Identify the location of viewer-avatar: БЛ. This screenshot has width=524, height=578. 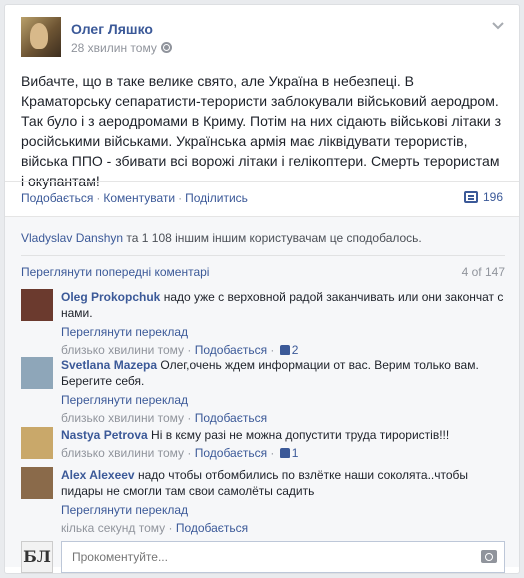
(37, 557).